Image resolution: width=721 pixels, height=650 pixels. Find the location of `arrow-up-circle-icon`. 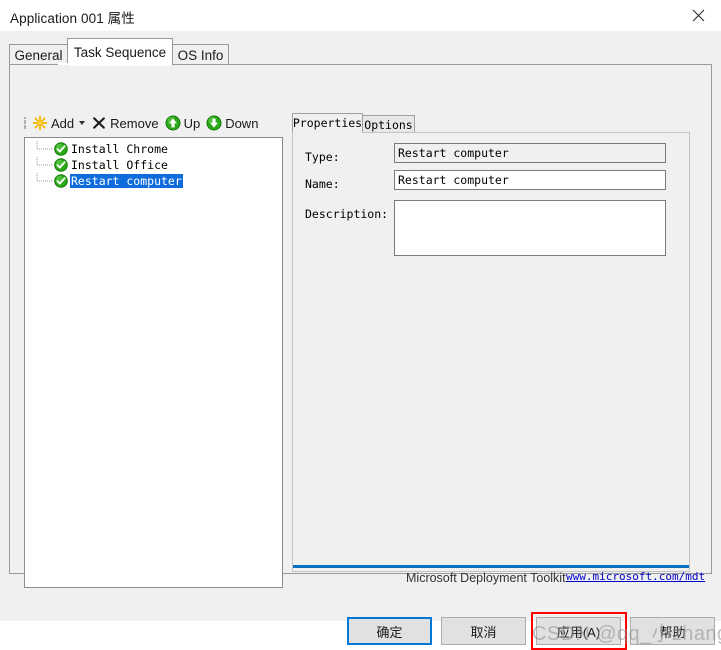

arrow-up-circle-icon is located at coordinates (173, 123).